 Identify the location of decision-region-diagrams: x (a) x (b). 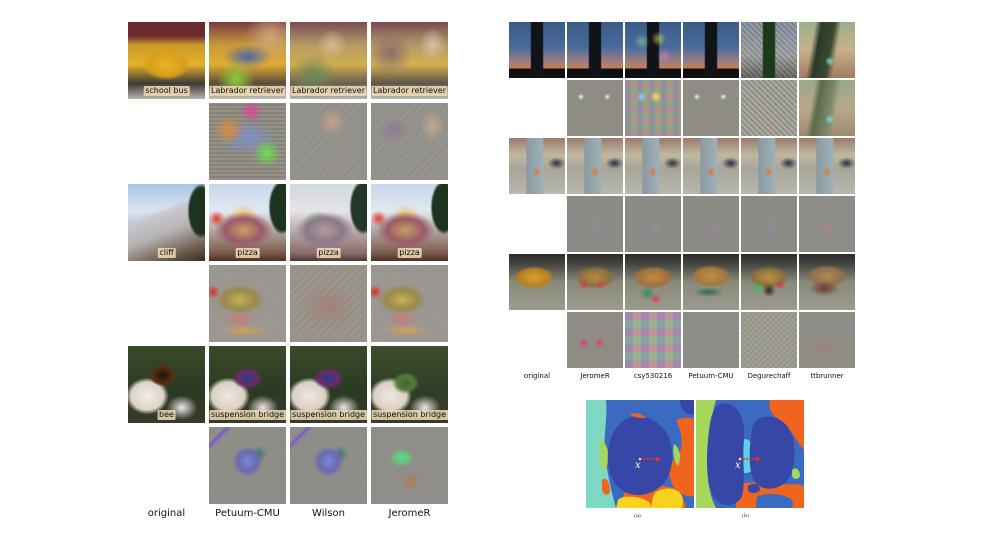
(702, 461).